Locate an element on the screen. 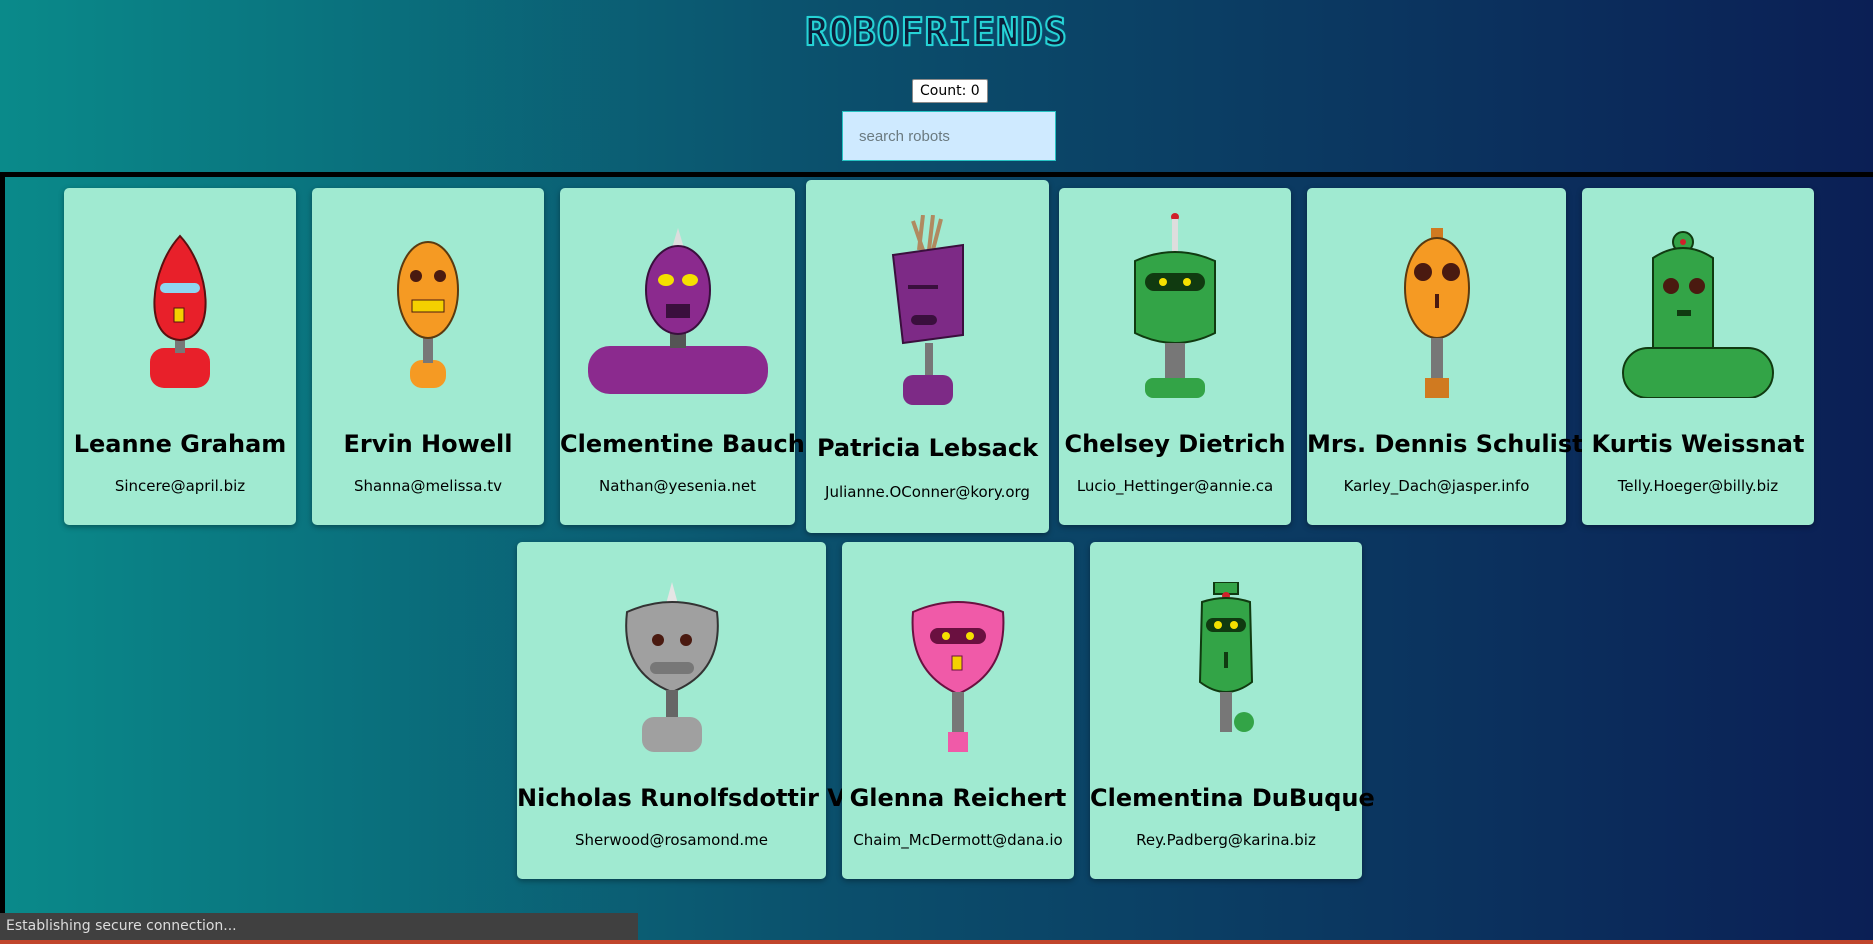  search-input is located at coordinates (949, 136).